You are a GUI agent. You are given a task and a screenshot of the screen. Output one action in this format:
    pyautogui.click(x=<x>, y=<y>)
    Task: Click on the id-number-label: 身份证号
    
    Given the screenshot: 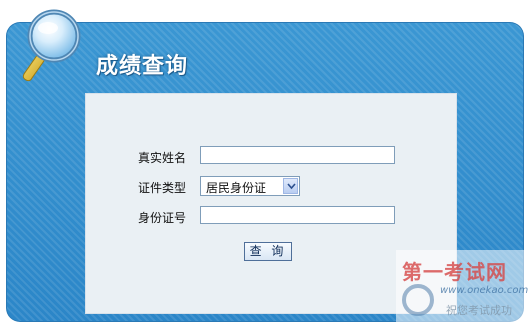 What is the action you would take?
    pyautogui.click(x=162, y=218)
    